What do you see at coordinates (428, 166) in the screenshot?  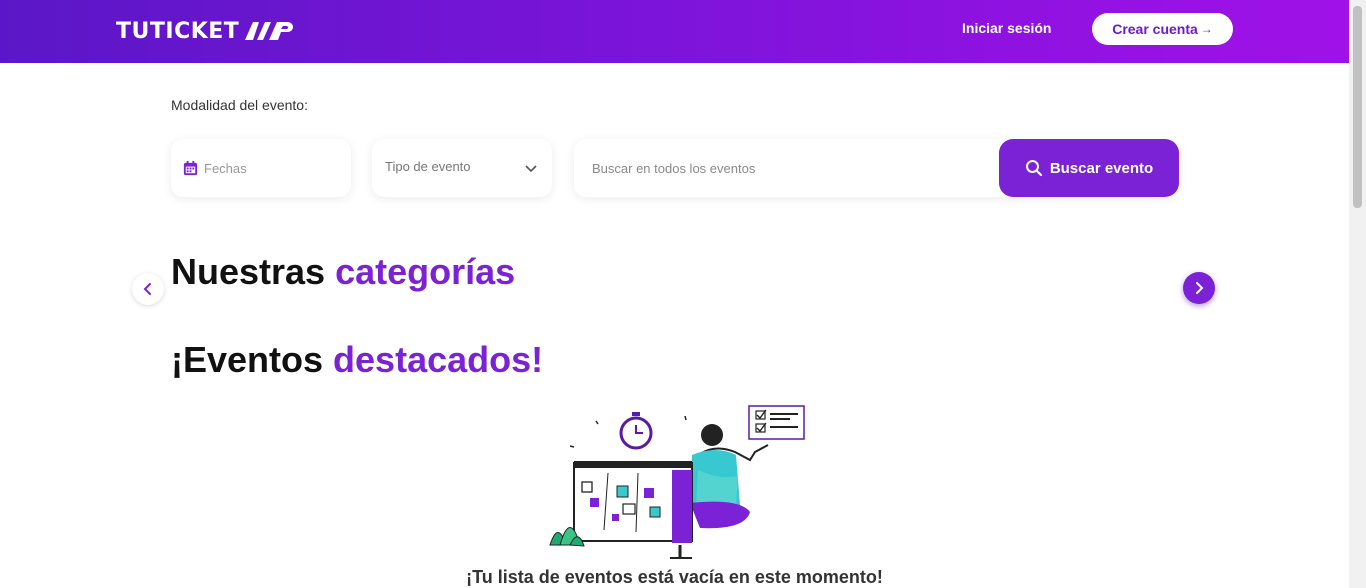 I see `event-type-placeholder: Tipo de evento` at bounding box center [428, 166].